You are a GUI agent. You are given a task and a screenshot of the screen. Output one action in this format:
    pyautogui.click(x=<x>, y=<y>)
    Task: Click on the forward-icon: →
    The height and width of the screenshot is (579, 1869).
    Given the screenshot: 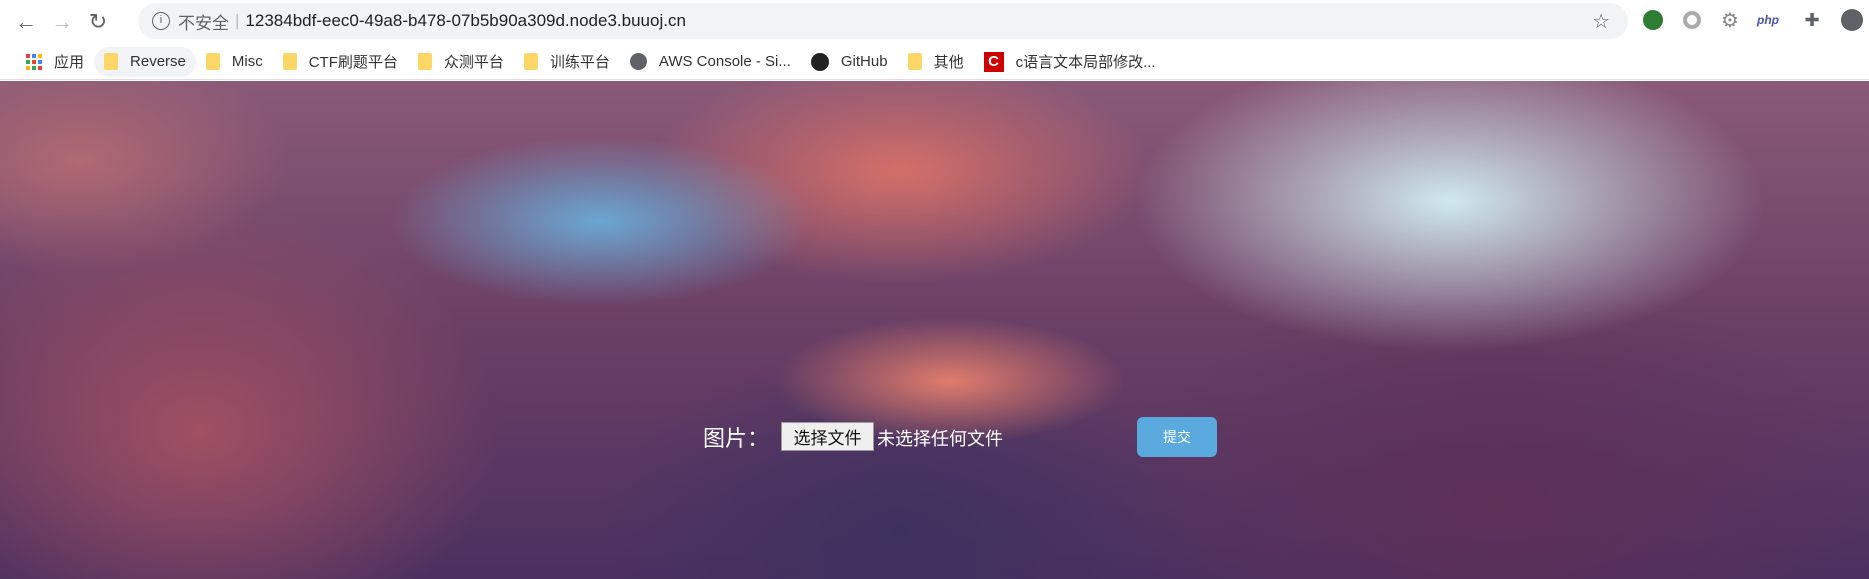 What is the action you would take?
    pyautogui.click(x=62, y=22)
    